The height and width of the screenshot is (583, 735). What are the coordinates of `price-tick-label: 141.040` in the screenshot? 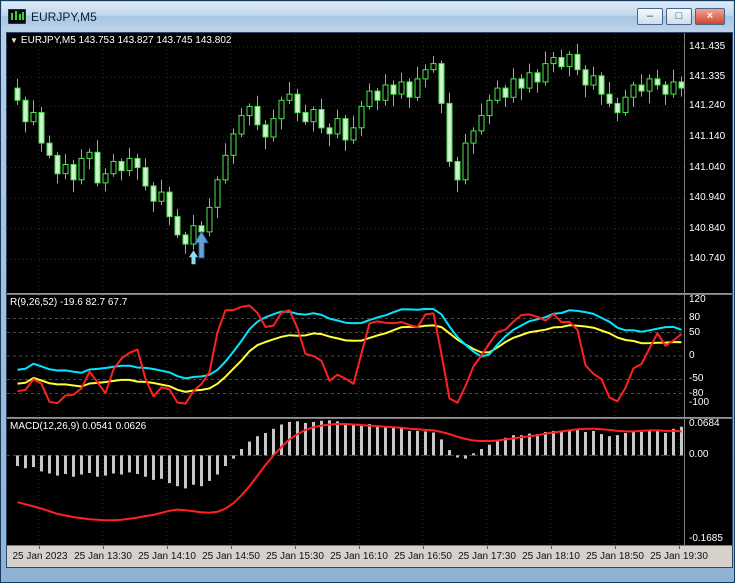 It's located at (707, 167).